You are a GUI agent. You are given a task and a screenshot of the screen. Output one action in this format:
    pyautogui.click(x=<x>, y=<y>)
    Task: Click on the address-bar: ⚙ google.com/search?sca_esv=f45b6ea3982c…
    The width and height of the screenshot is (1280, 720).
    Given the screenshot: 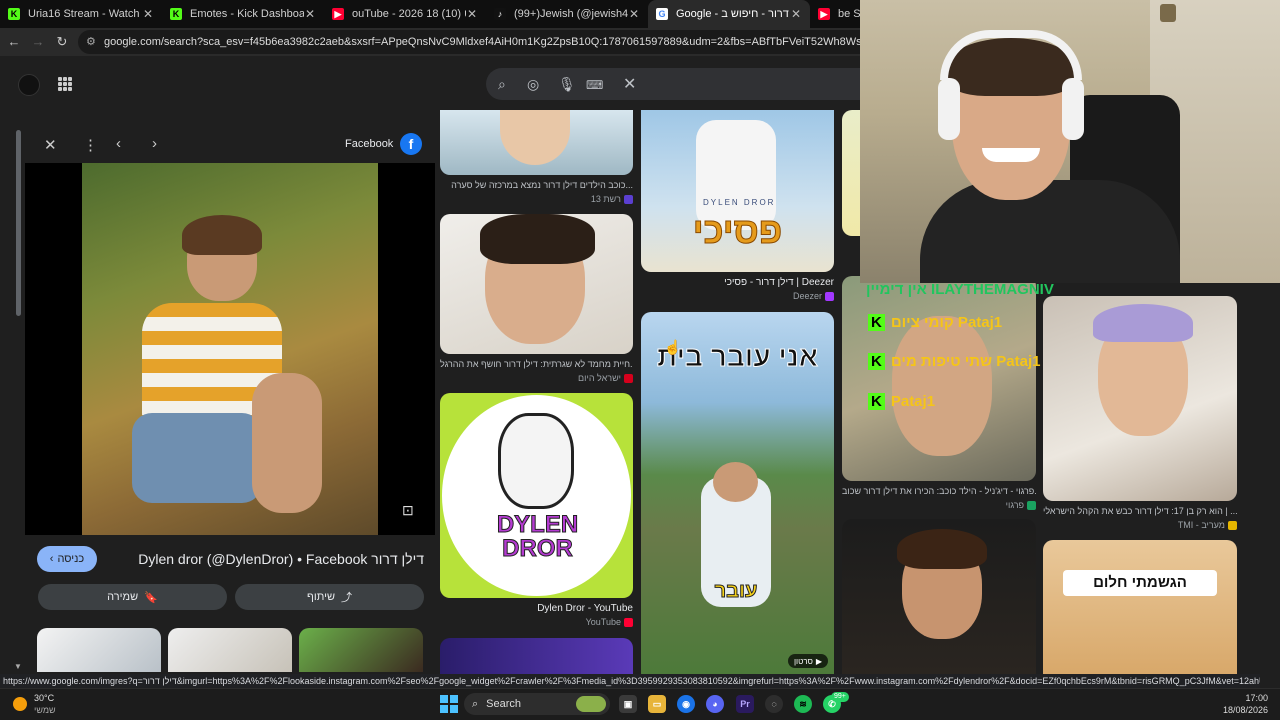 What is the action you would take?
    pyautogui.click(x=478, y=42)
    